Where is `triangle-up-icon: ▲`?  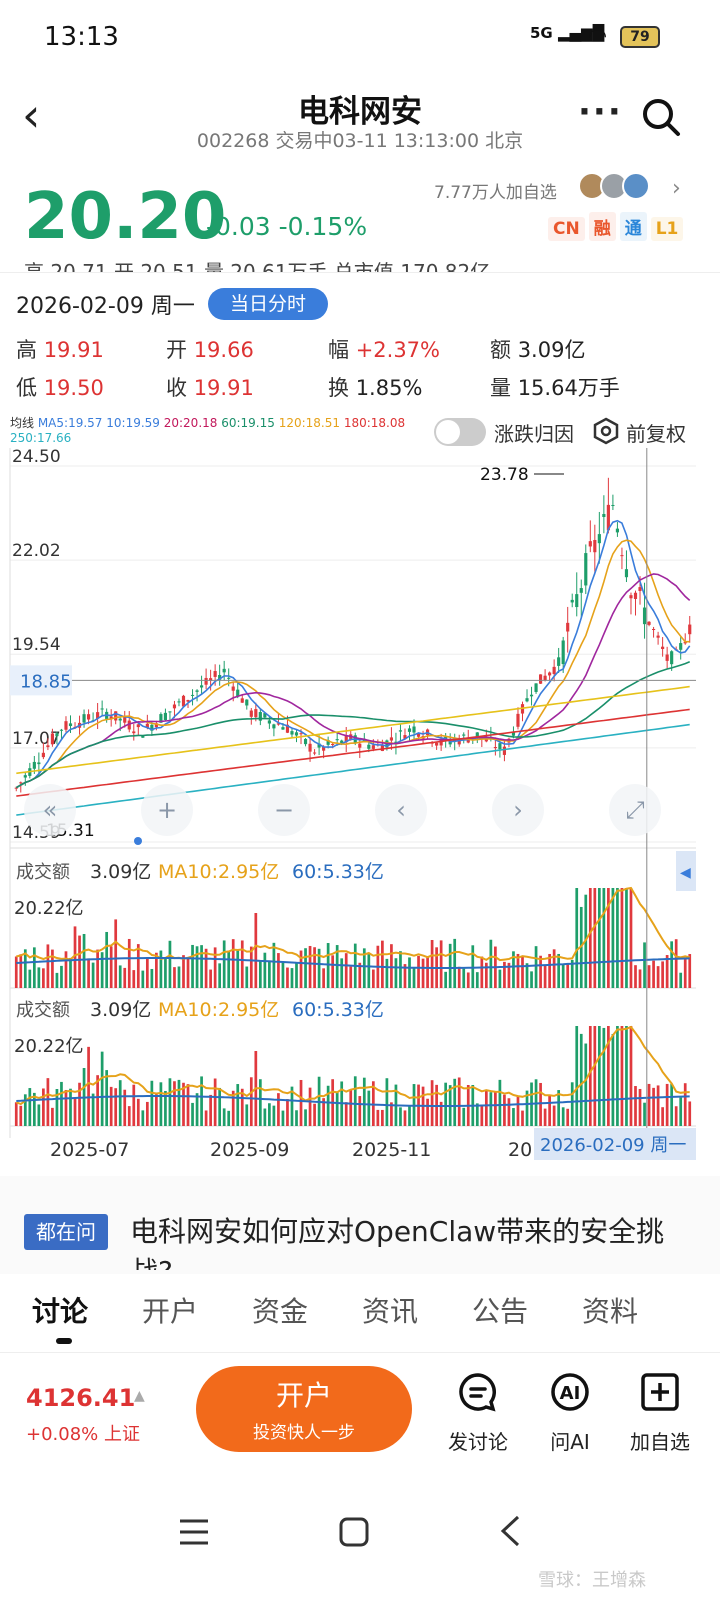 triangle-up-icon: ▲ is located at coordinates (139, 1396).